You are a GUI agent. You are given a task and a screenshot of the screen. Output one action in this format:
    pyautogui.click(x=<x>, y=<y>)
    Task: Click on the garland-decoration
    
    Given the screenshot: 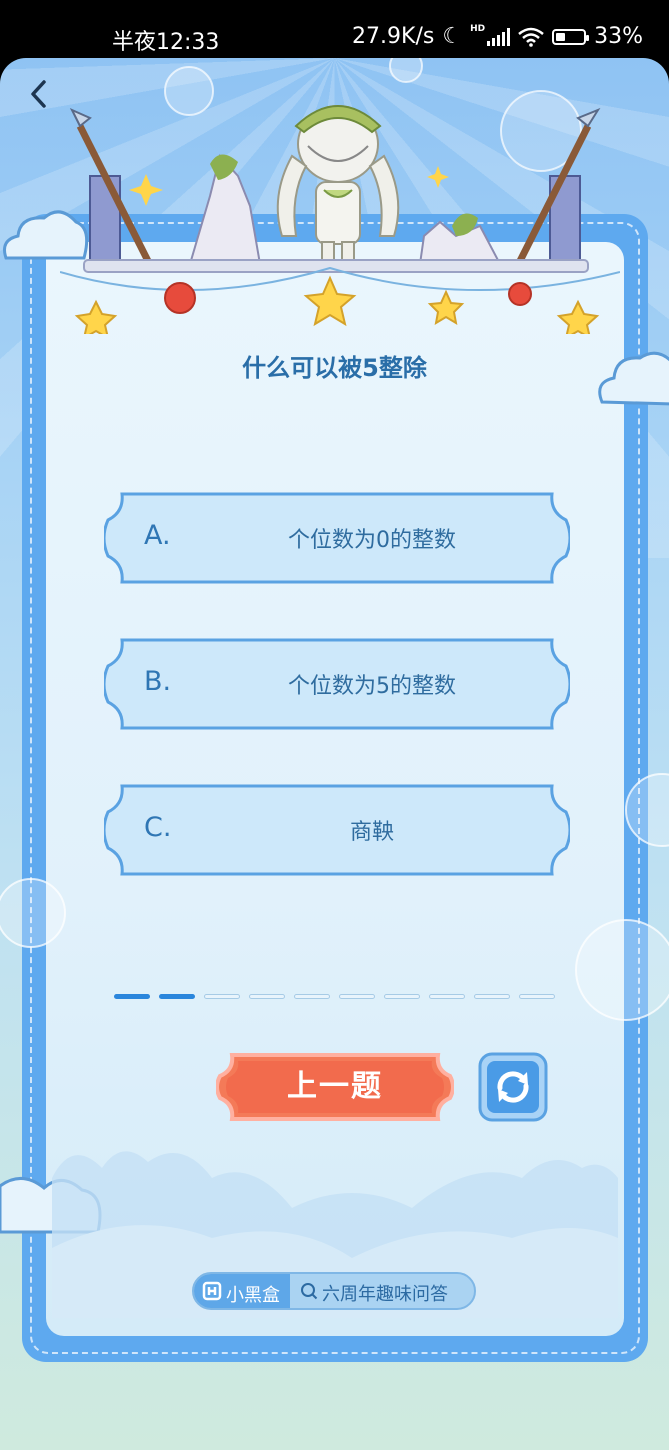 What is the action you would take?
    pyautogui.click(x=340, y=300)
    